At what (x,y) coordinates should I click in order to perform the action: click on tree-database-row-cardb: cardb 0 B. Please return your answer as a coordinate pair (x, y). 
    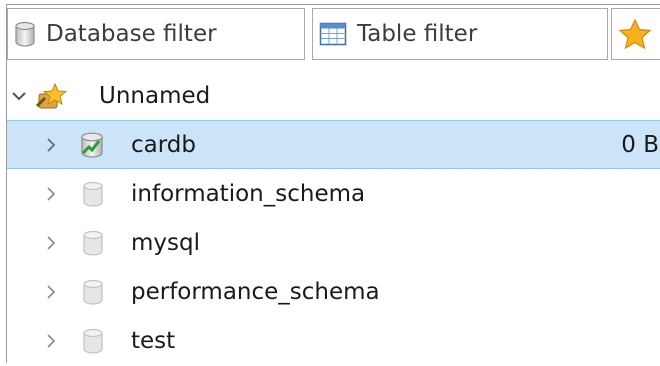
    Looking at the image, I should click on (333, 144).